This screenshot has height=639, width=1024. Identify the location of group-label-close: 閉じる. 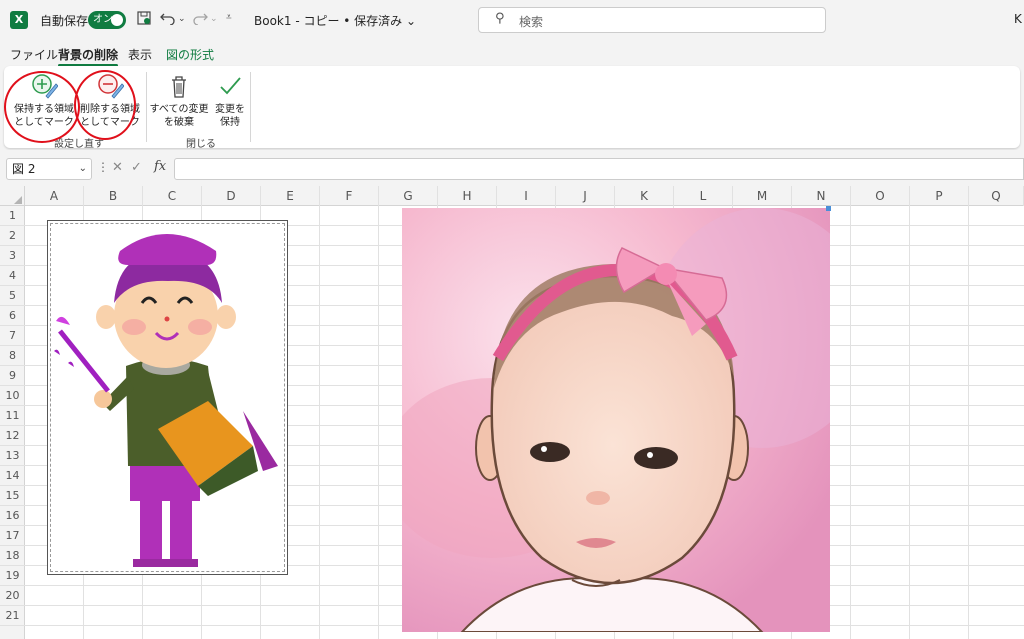
(201, 144).